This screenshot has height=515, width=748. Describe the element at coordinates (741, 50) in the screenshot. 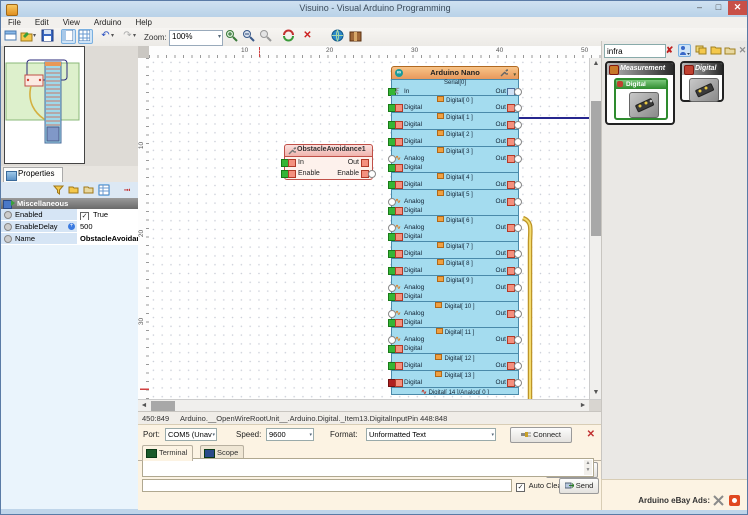

I see `tools-icon: ✕` at that location.